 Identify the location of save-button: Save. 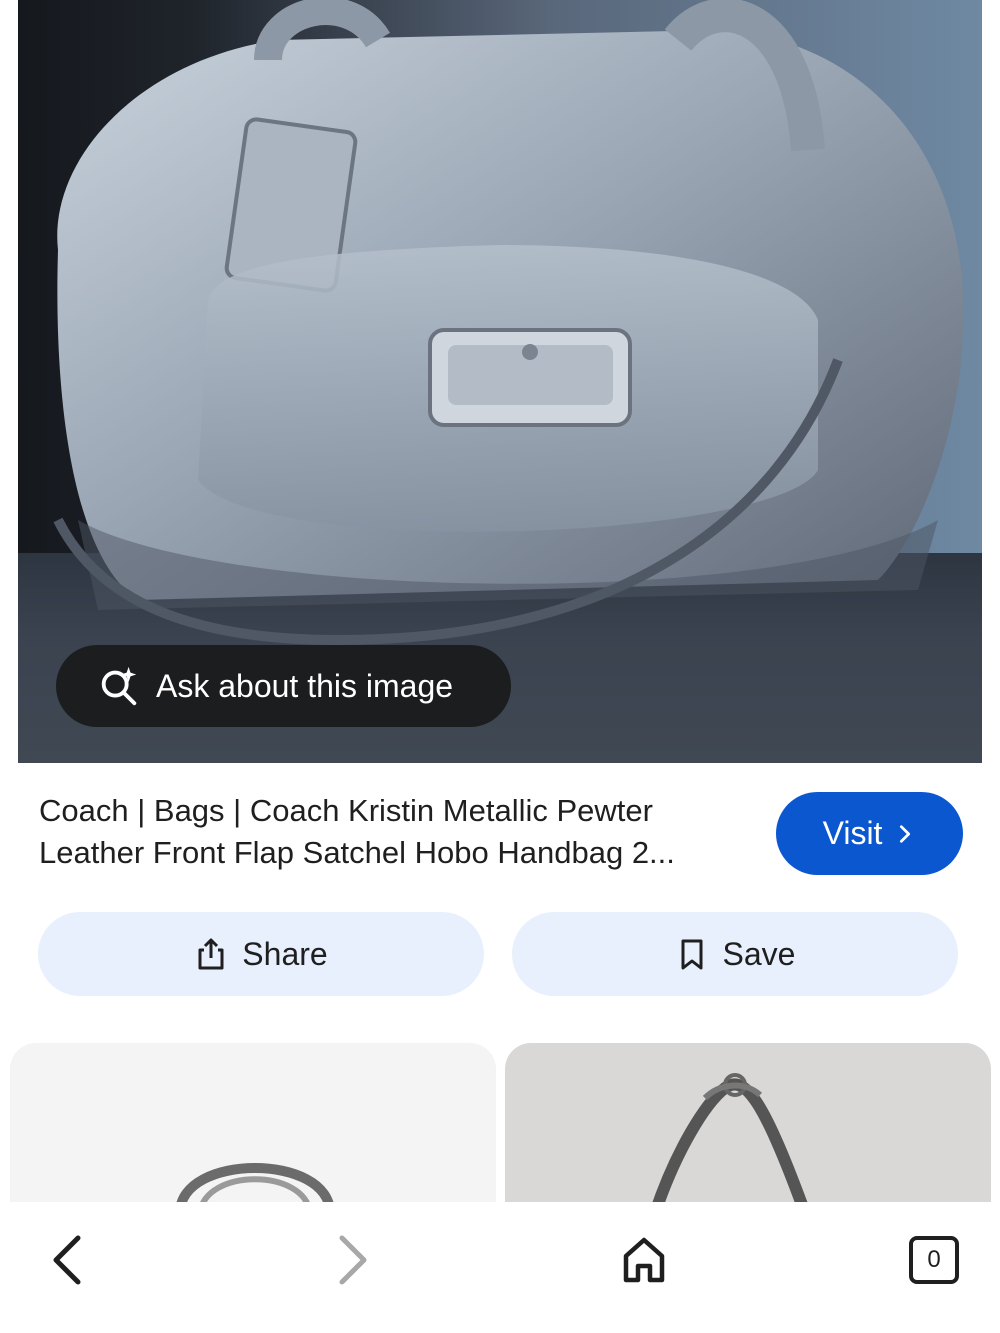
(735, 954).